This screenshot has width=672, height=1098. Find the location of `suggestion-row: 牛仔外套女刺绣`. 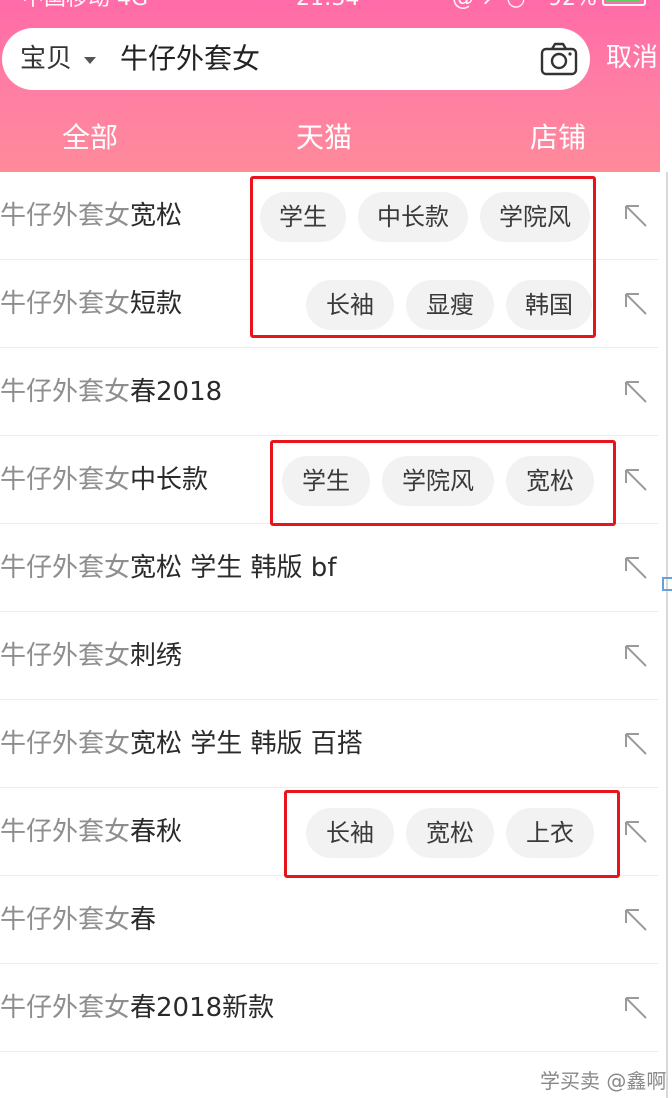

suggestion-row: 牛仔外套女刺绣 is located at coordinates (336, 656).